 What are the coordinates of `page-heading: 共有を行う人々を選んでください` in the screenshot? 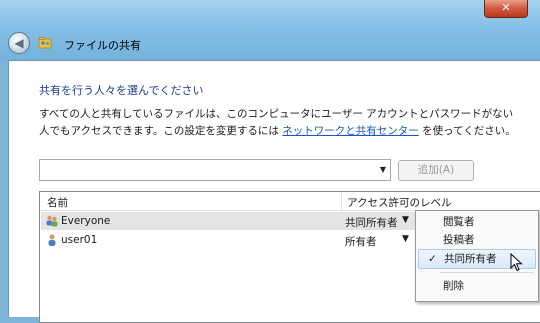 It's located at (121, 90).